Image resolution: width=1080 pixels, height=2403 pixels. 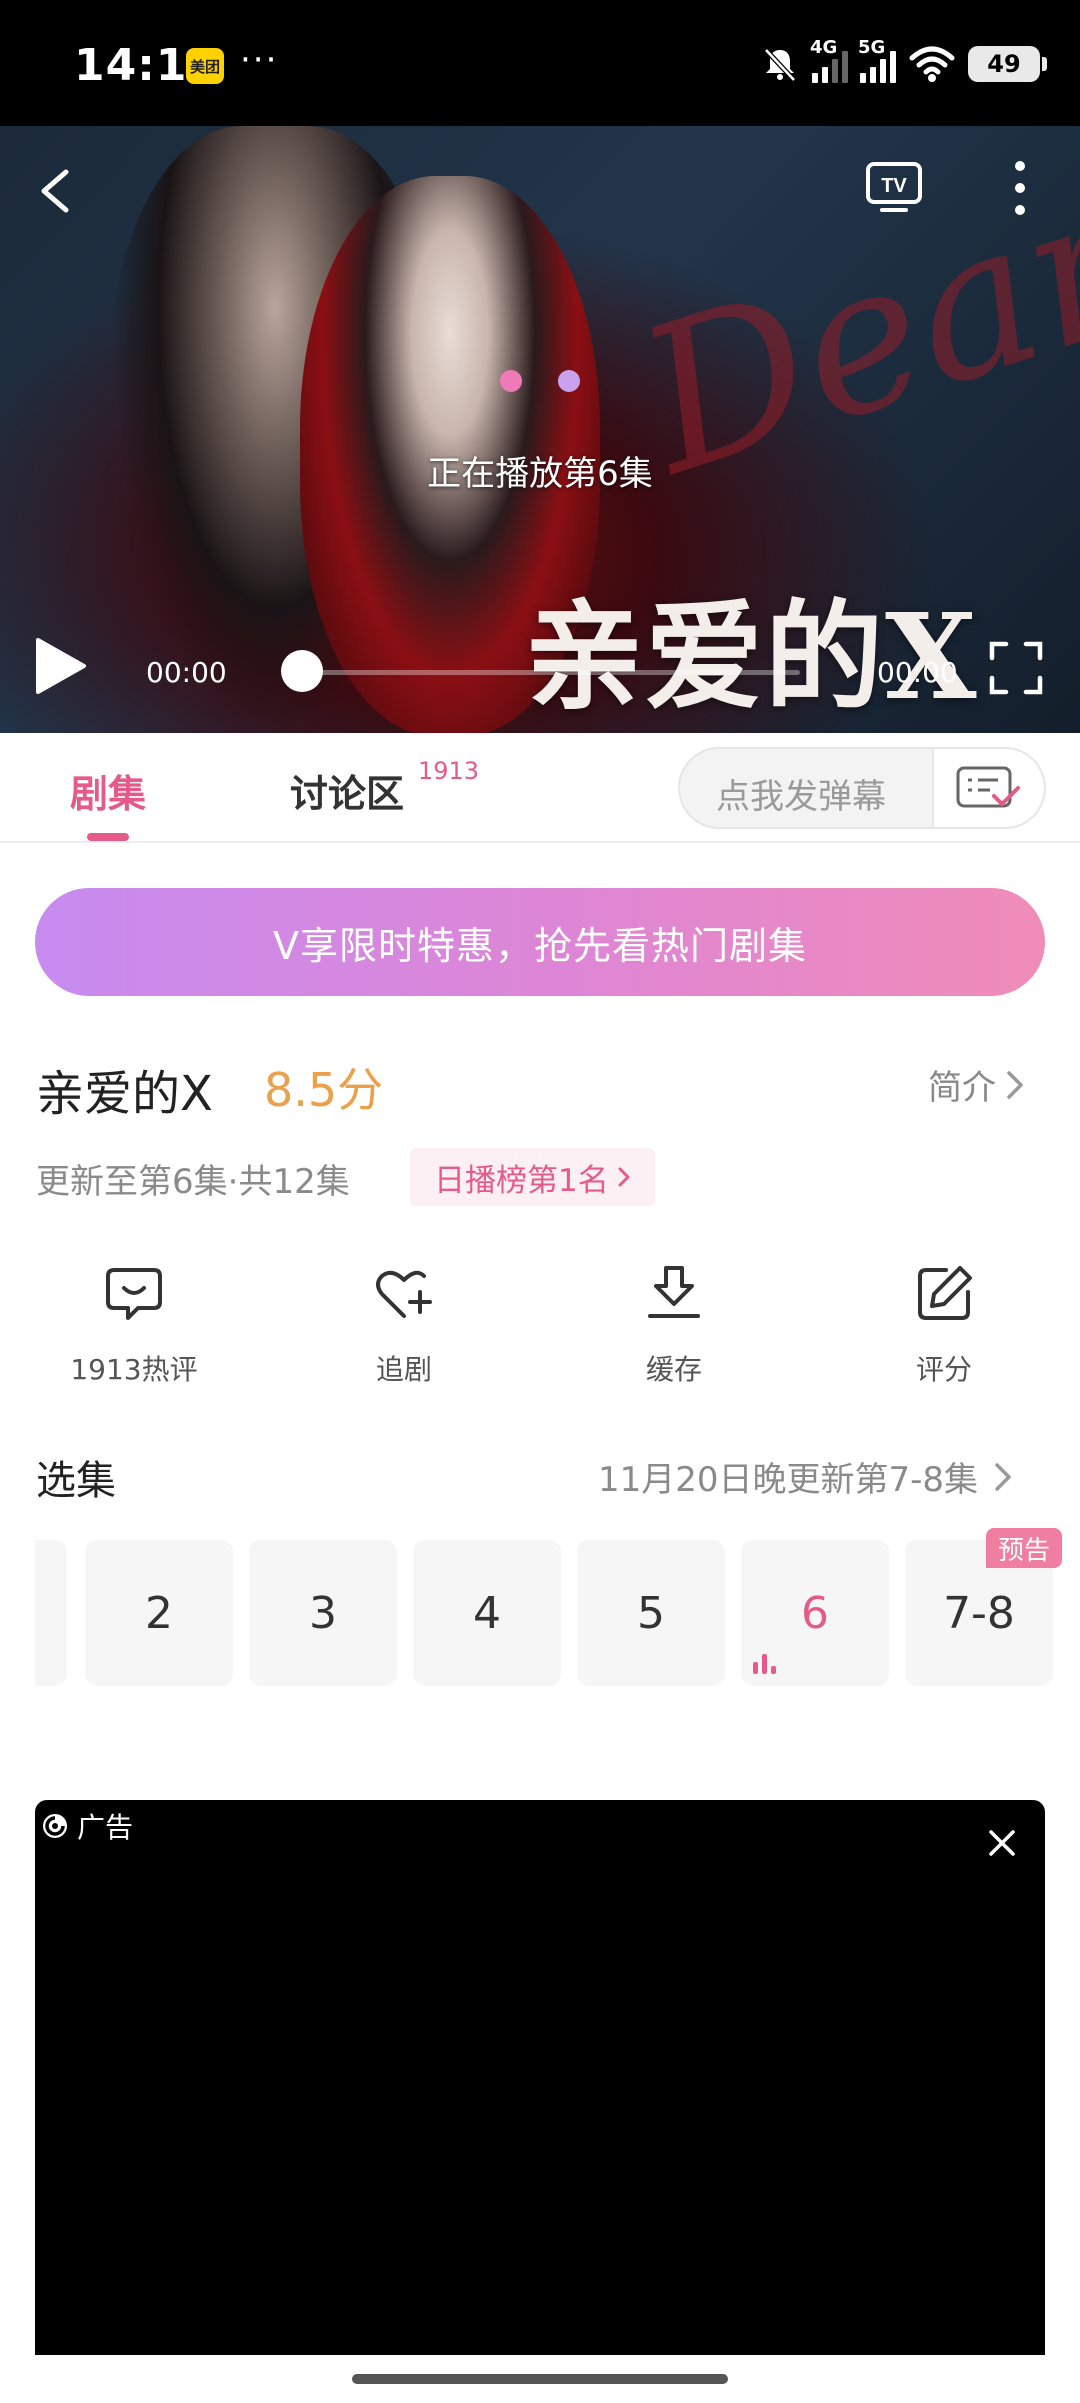 What do you see at coordinates (944, 1325) in the screenshot?
I see `rate-button: 评分` at bounding box center [944, 1325].